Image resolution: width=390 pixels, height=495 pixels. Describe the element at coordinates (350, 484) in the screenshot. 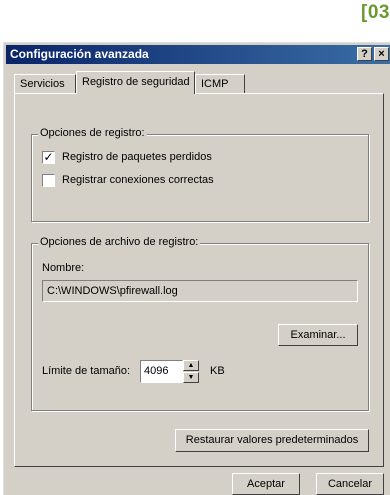

I see `cancel-button: Cancelar` at that location.